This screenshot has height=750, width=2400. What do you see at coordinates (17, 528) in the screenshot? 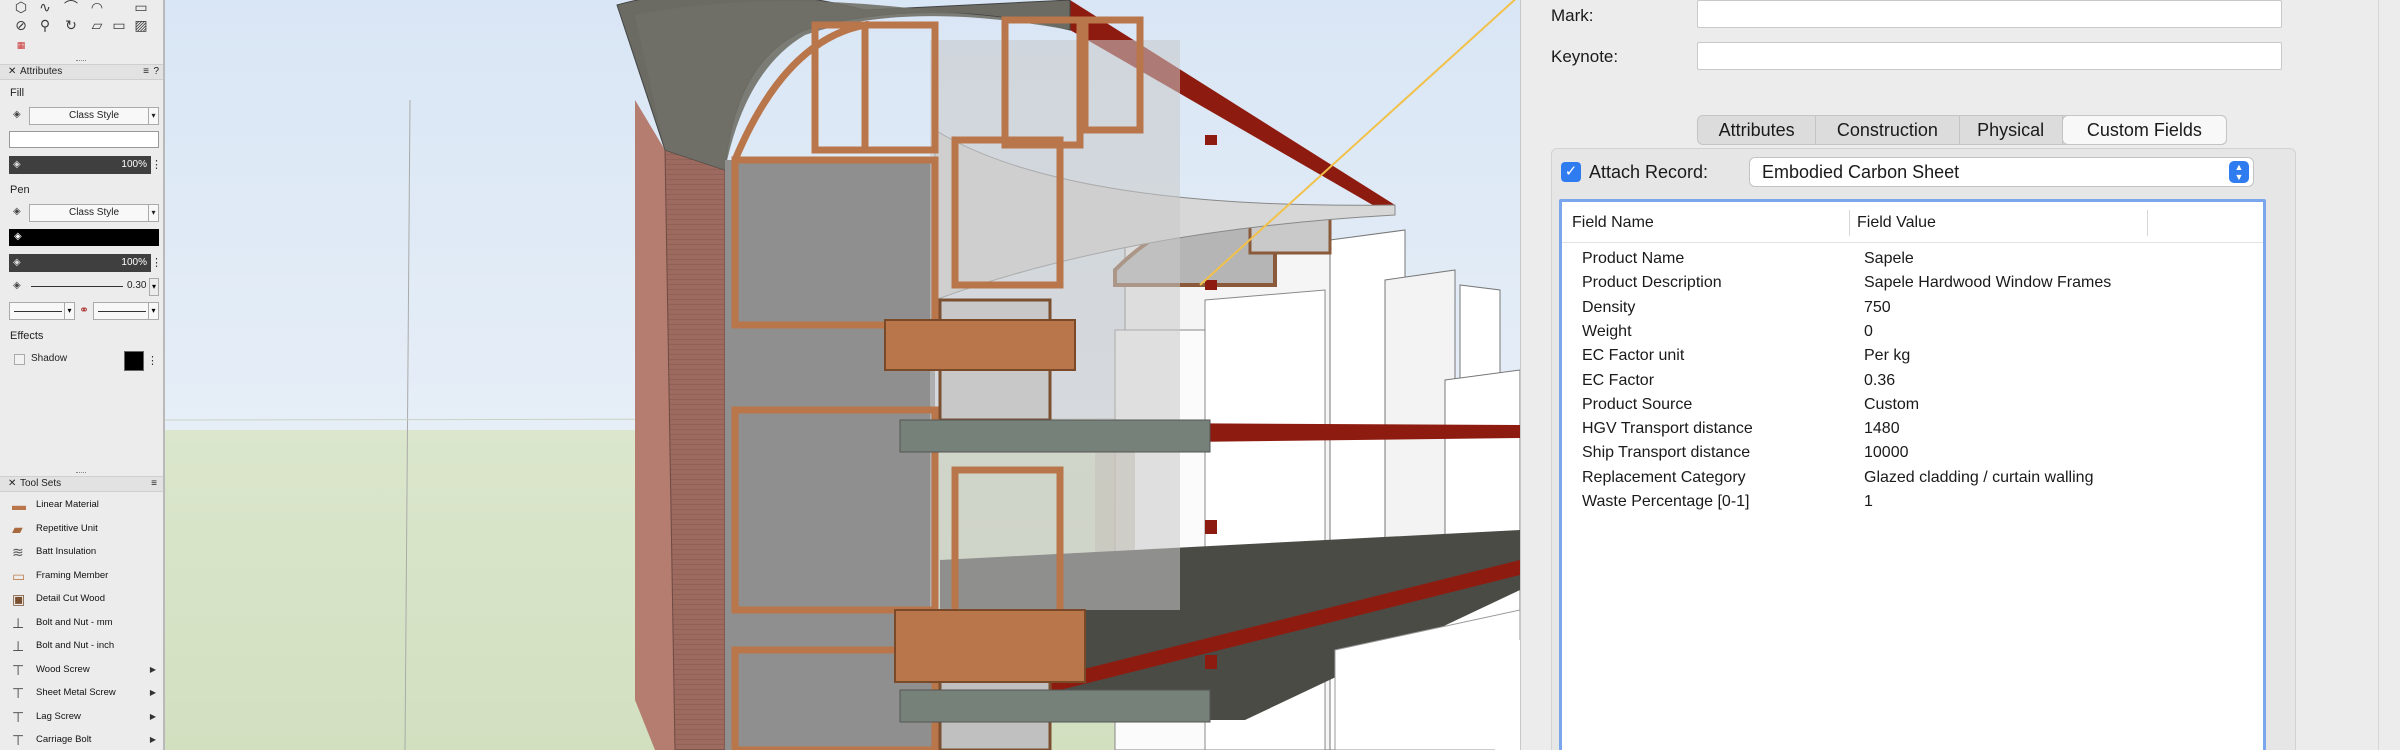
I see `repetitive-unit-icon: ▰` at bounding box center [17, 528].